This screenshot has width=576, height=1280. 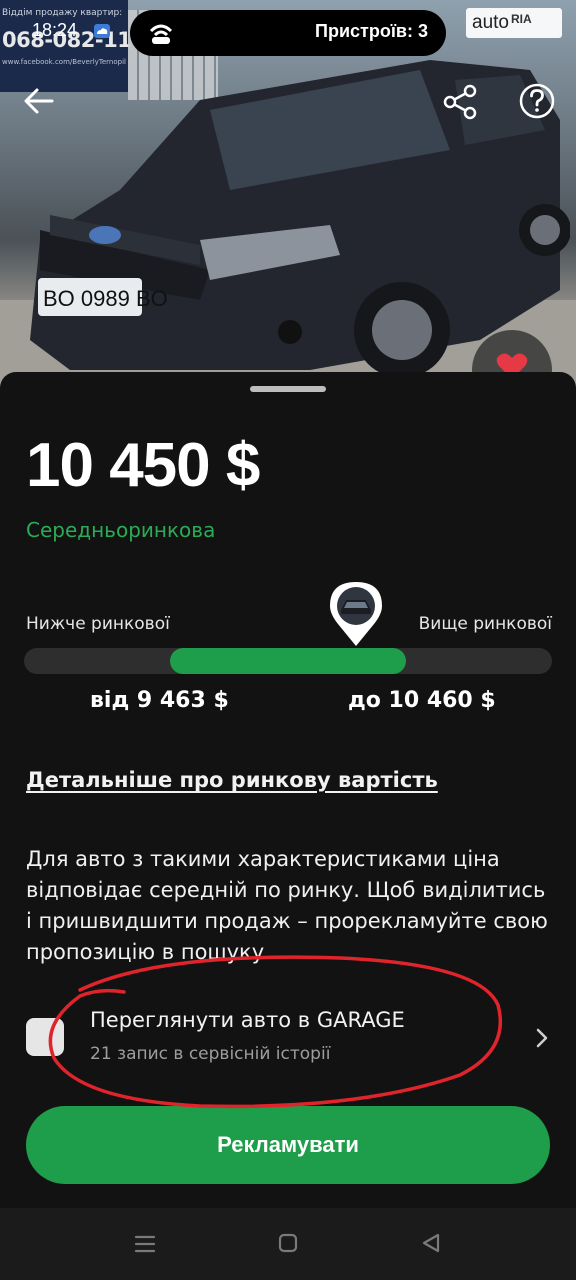 What do you see at coordinates (431, 1243) in the screenshot?
I see `nav-back-icon` at bounding box center [431, 1243].